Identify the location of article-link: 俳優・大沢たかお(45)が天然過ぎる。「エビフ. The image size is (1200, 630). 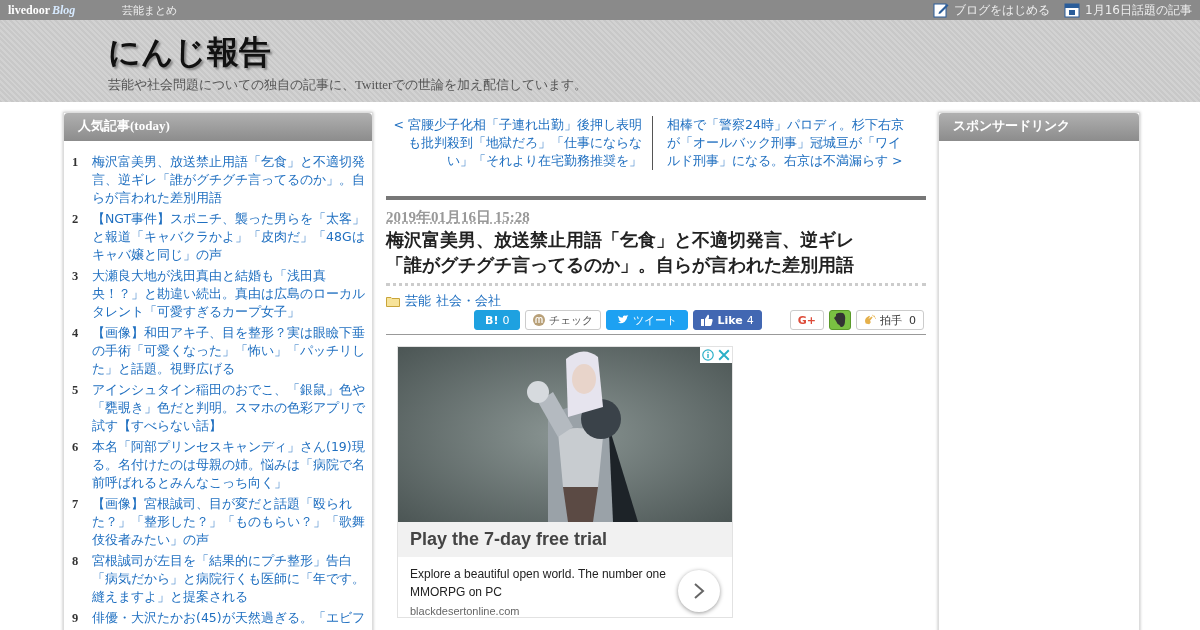
(228, 618).